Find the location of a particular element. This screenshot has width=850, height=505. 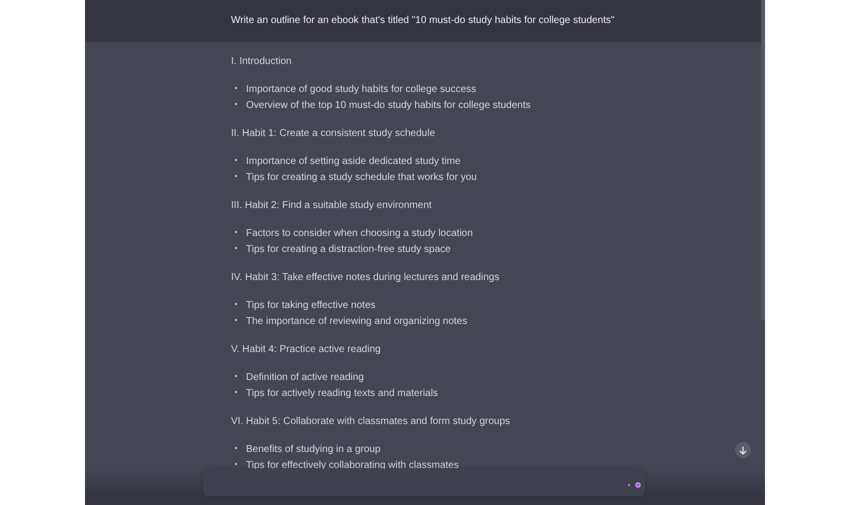

outline-bullet: Tips for creating a study schedule that works for you is located at coordinates (361, 178).